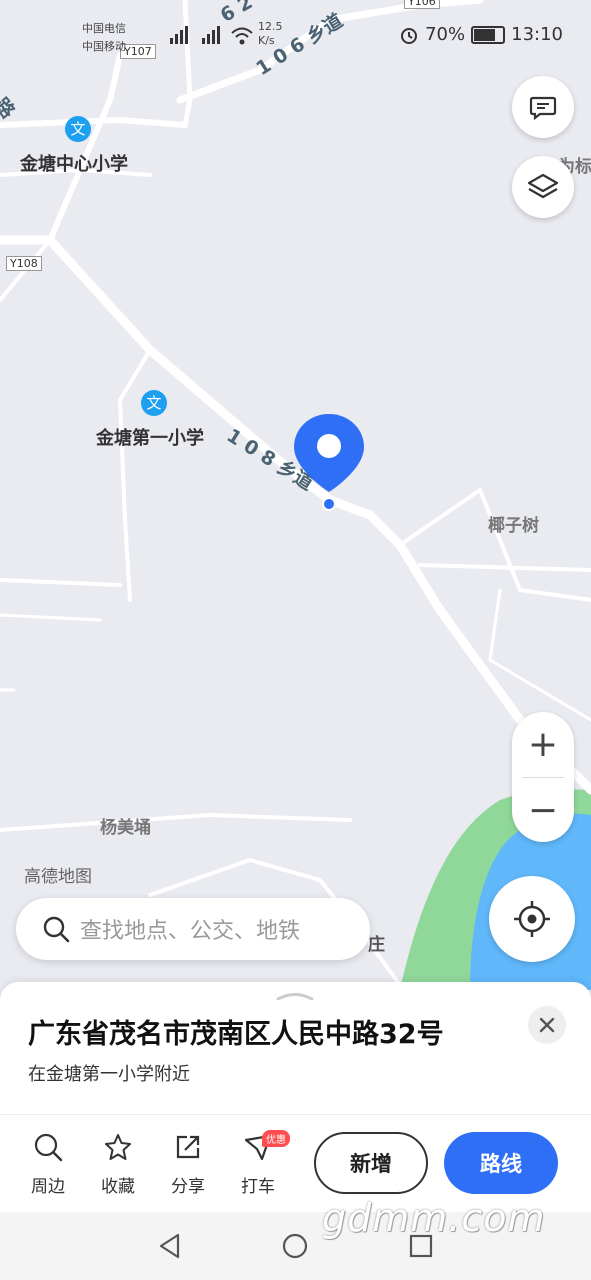 The image size is (591, 1280). I want to click on back-icon, so click(170, 1246).